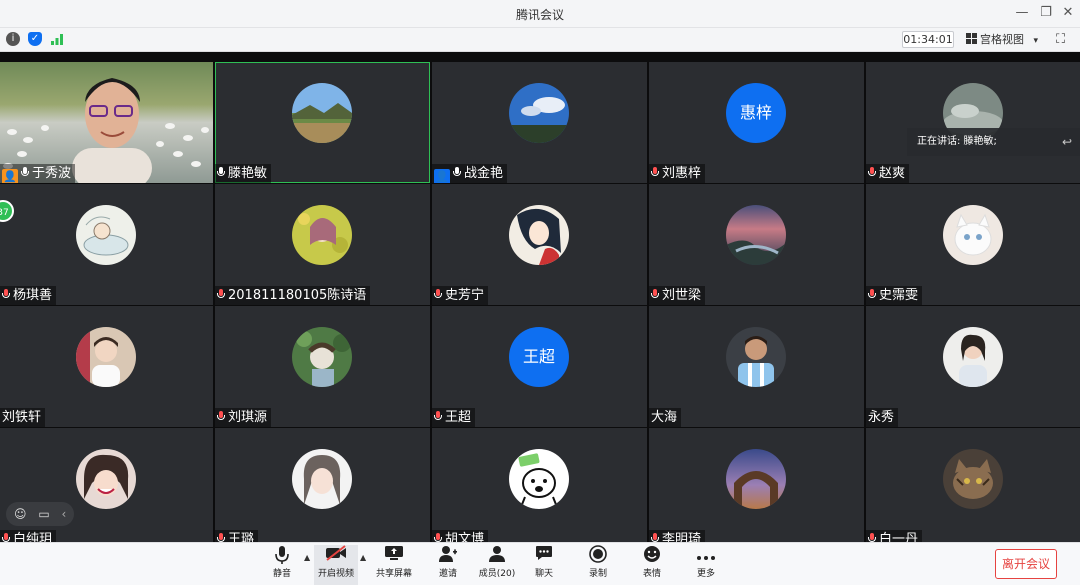 Image resolution: width=1080 pixels, height=585 pixels. What do you see at coordinates (394, 556) in the screenshot?
I see `share-screen-icon` at bounding box center [394, 556].